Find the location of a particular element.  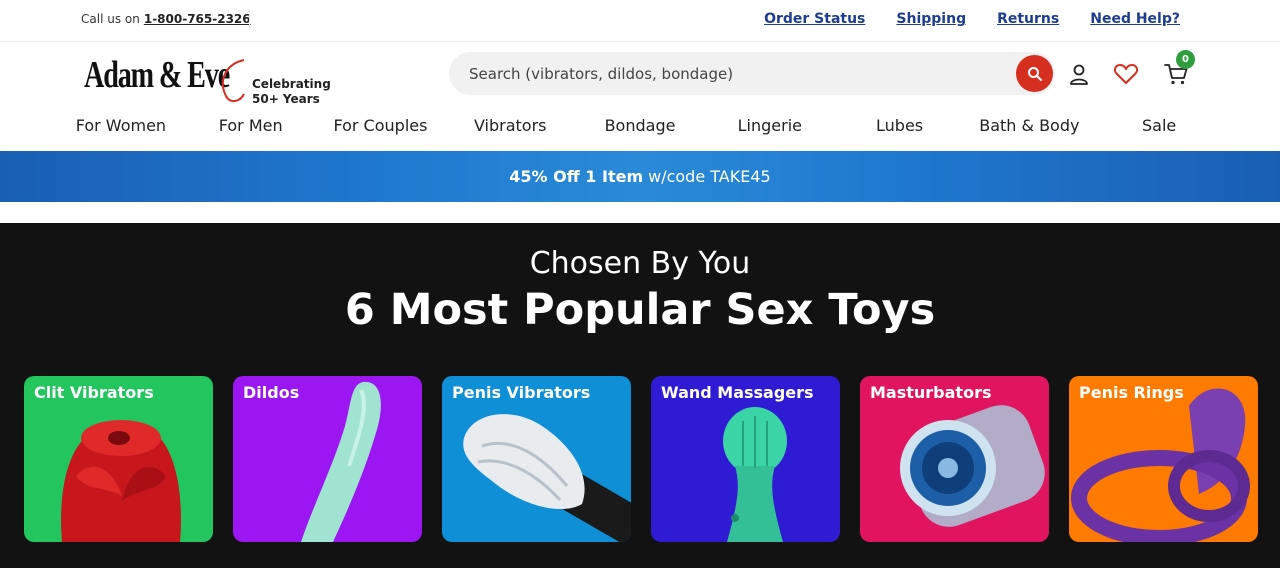

nav-item-for-women: For Women is located at coordinates (121, 128).